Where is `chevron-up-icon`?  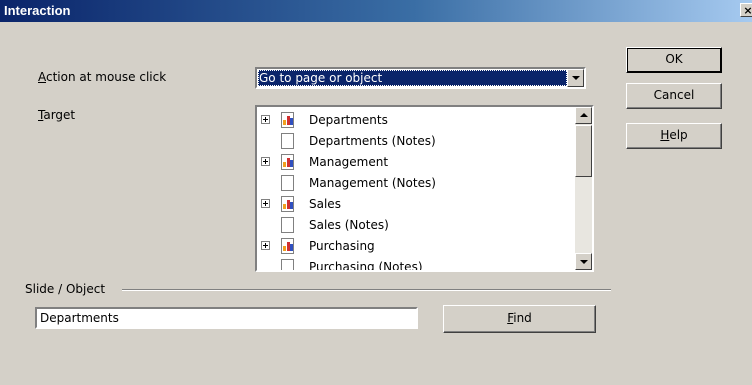
chevron-up-icon is located at coordinates (584, 115).